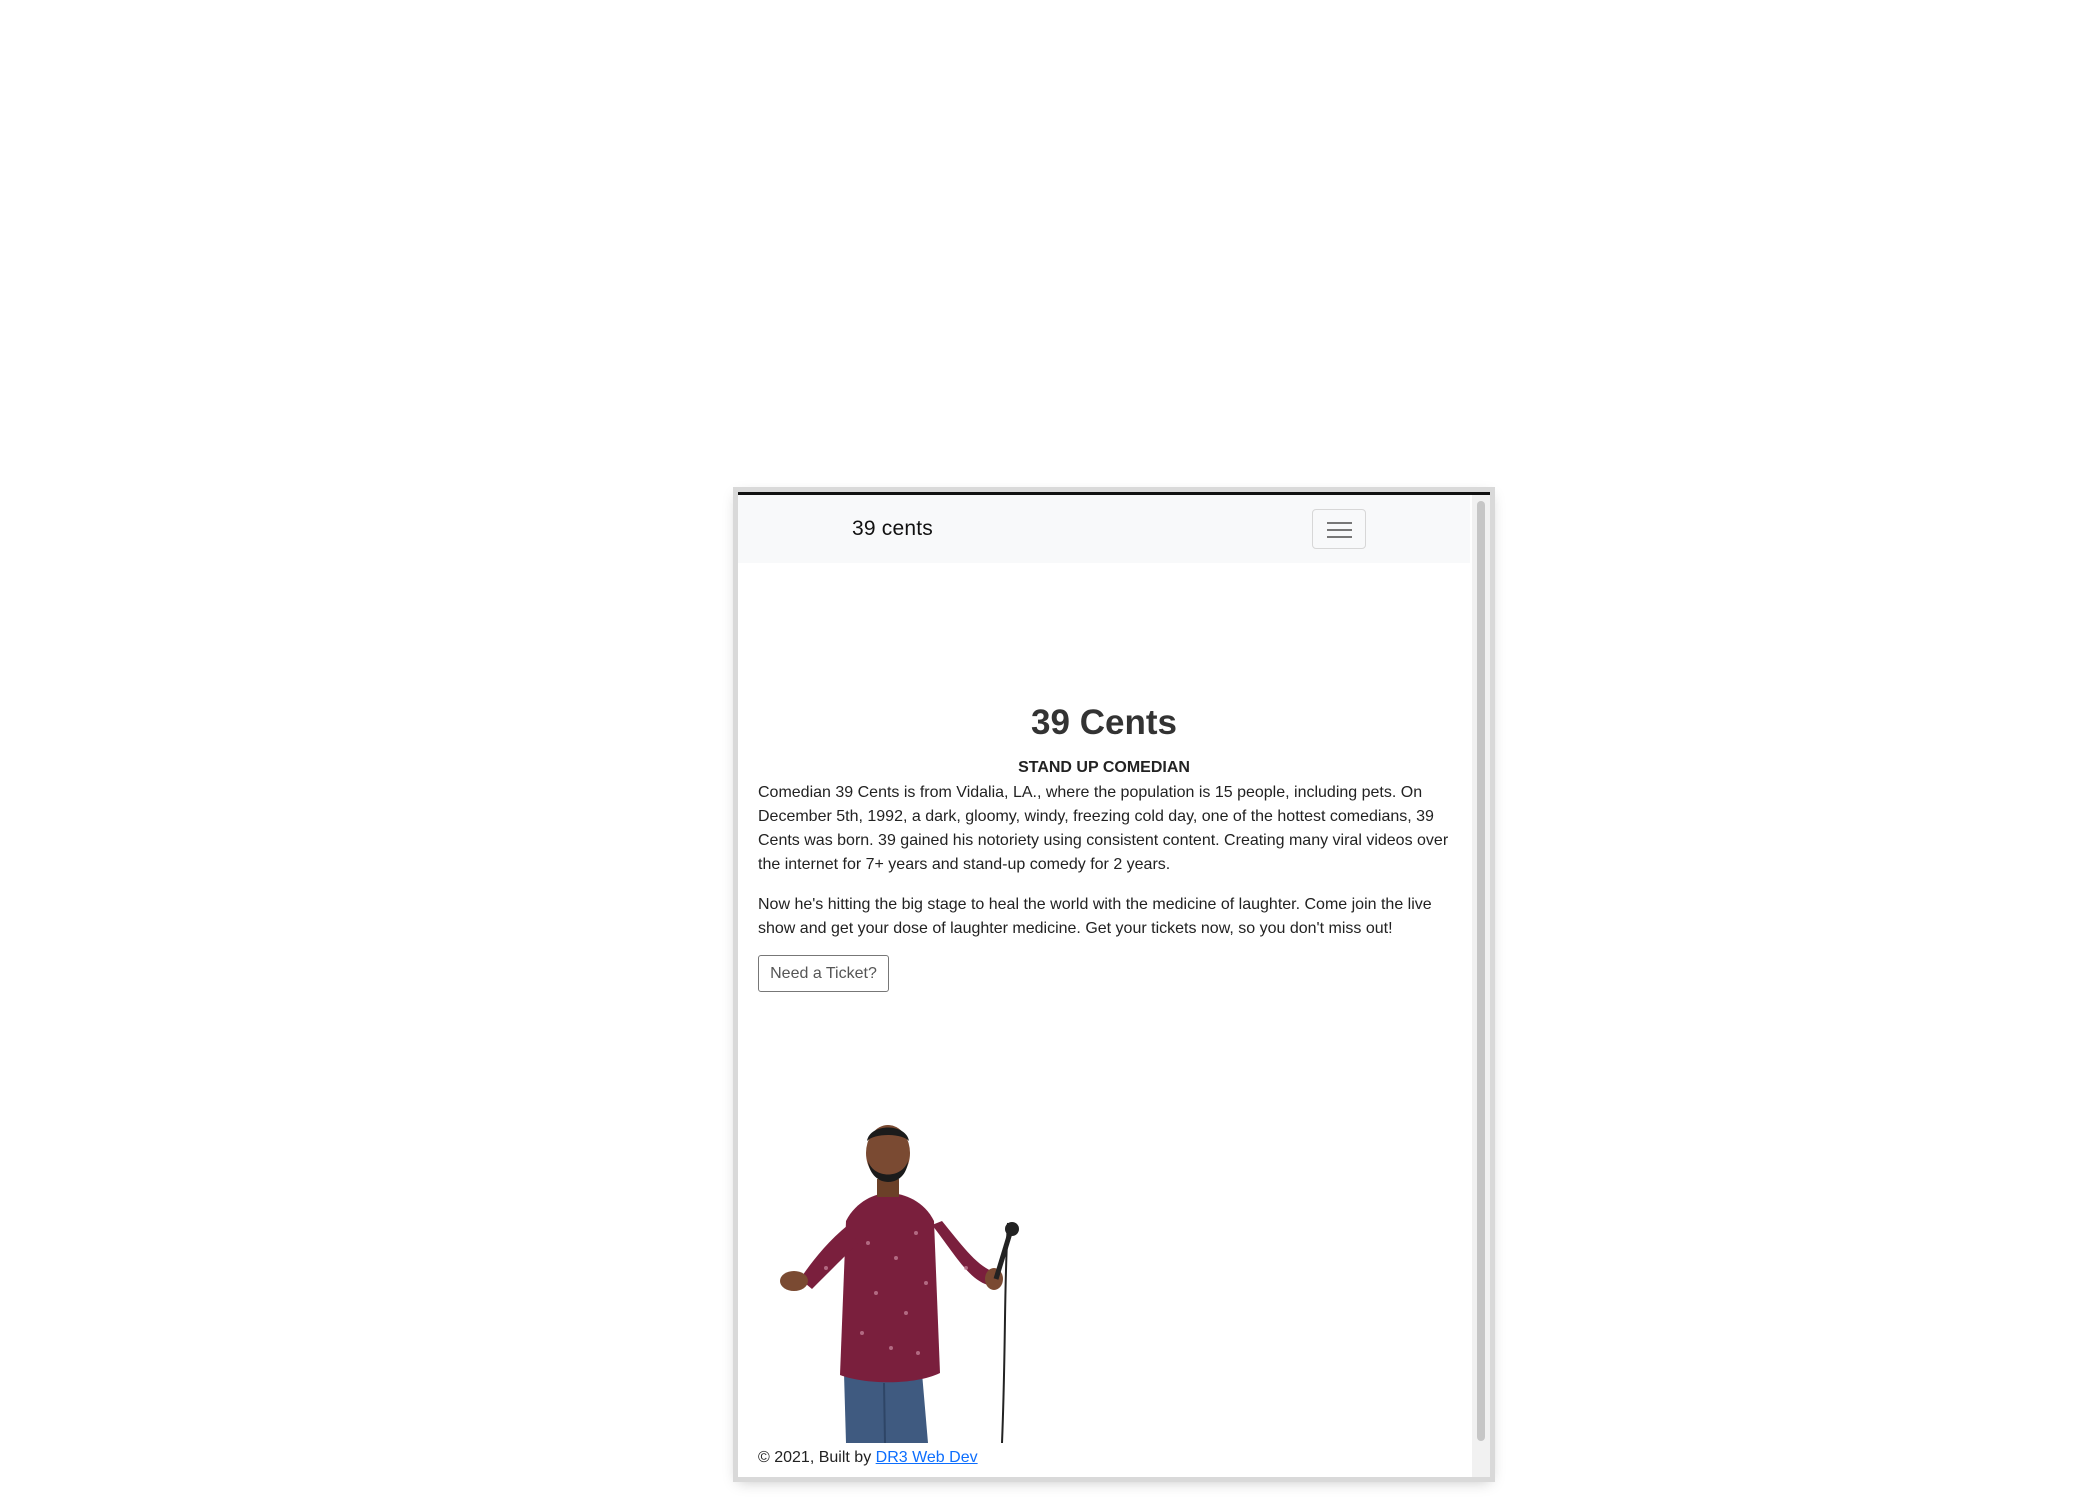 This screenshot has height=1500, width=2100. Describe the element at coordinates (1104, 767) in the screenshot. I see `page-subtitle: STAND UP COMEDIAN` at that location.